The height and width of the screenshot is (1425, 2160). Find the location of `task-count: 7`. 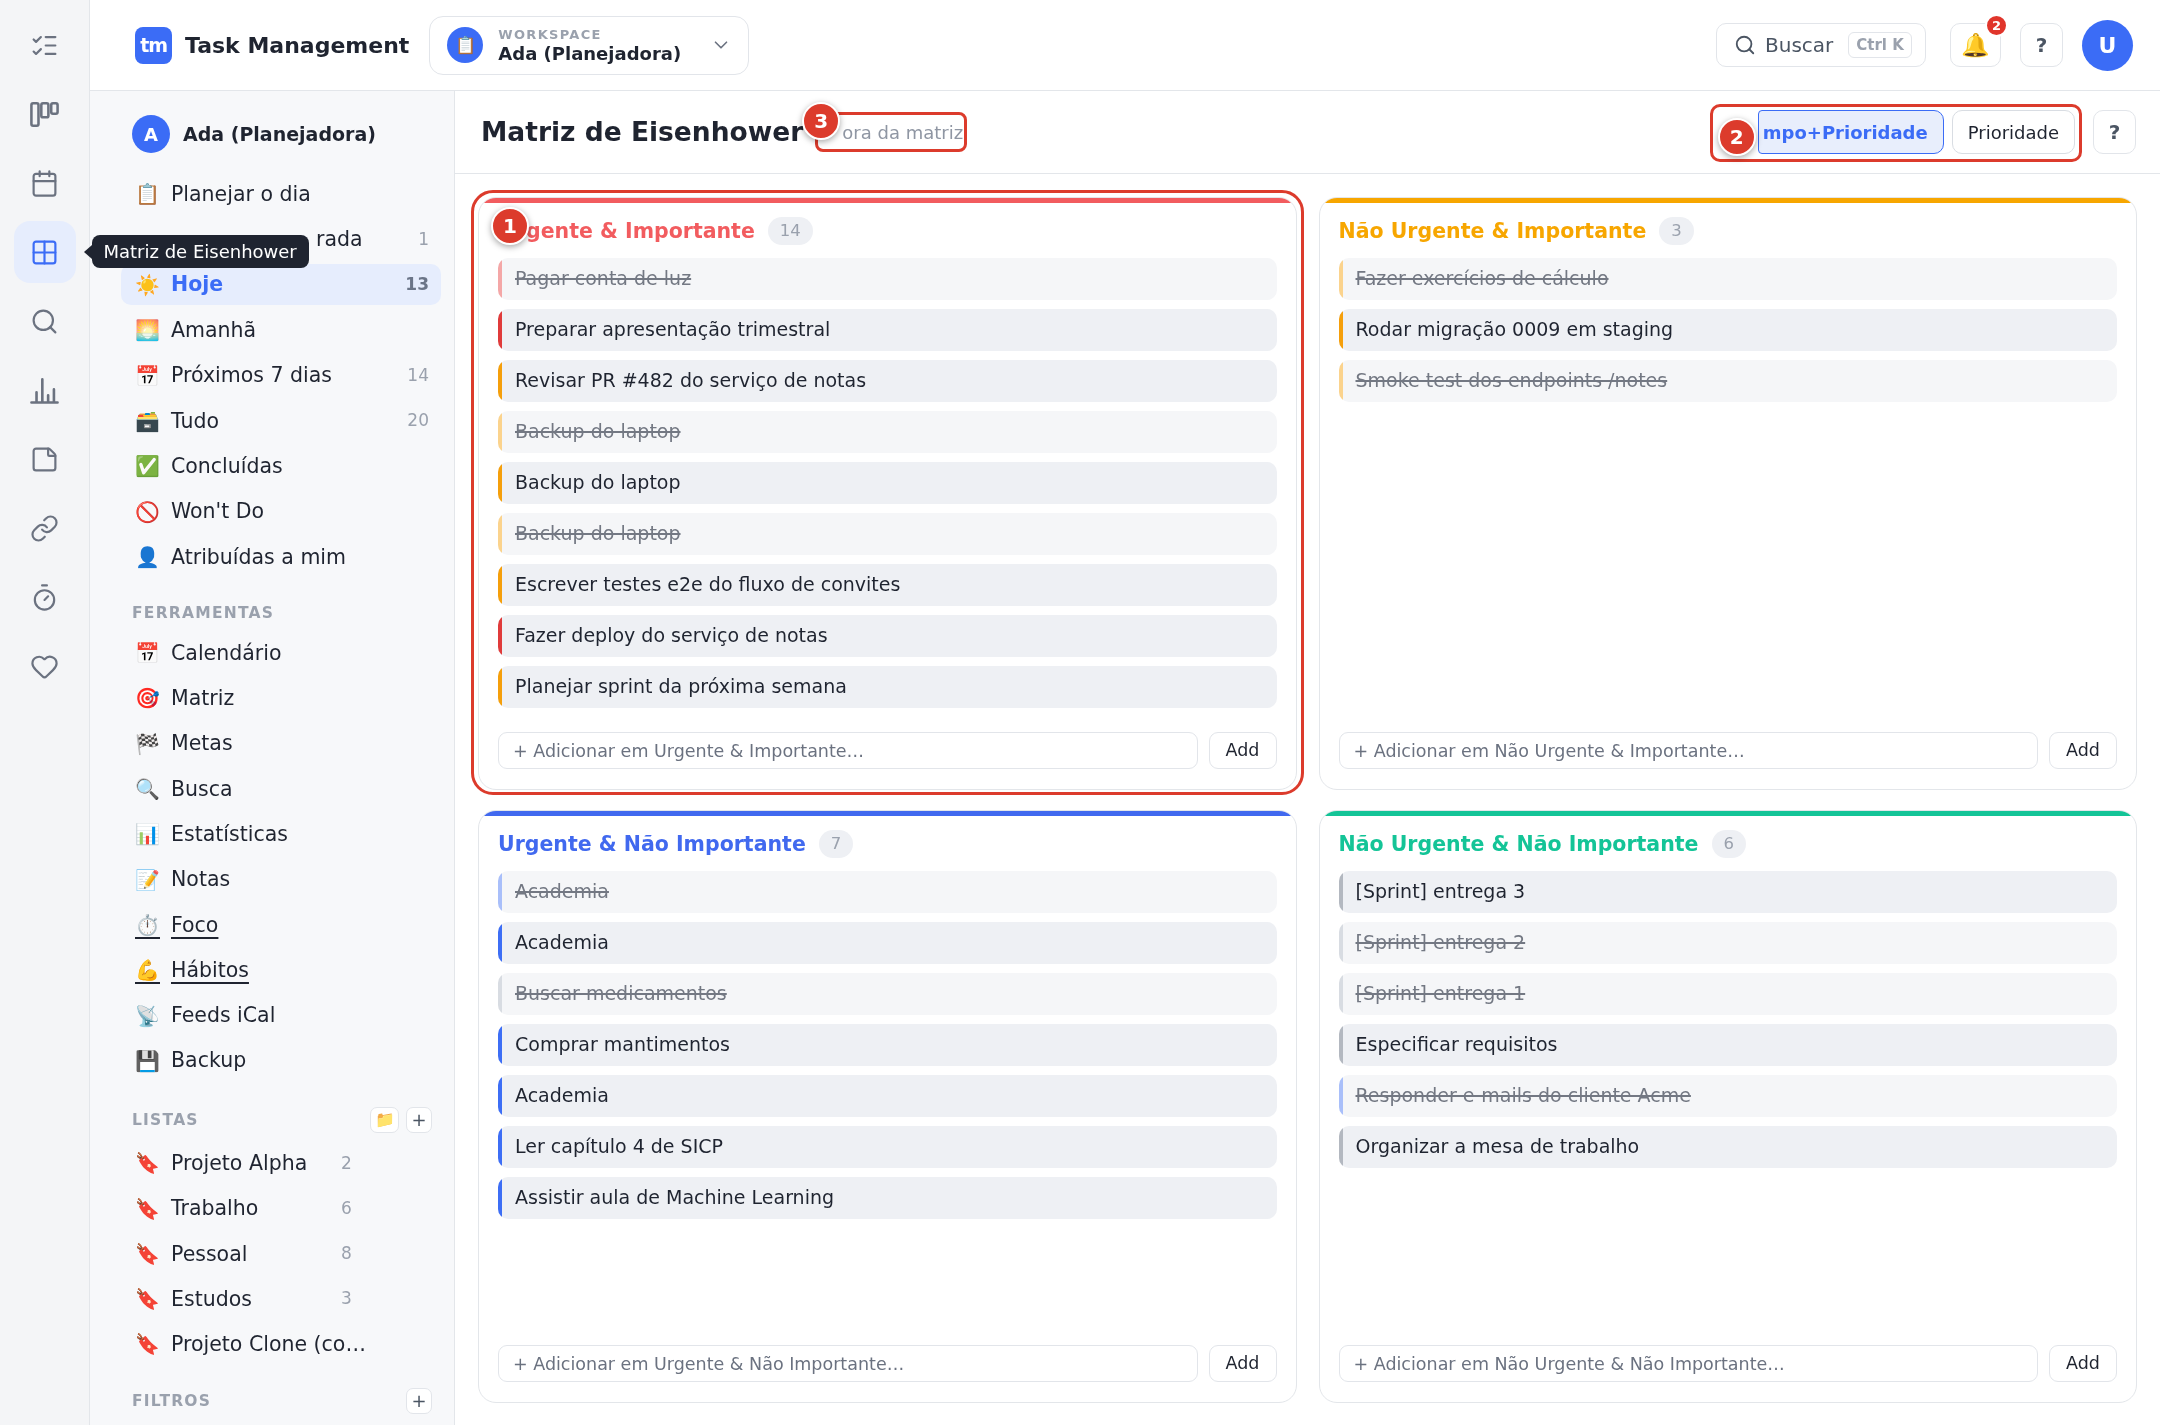

task-count: 7 is located at coordinates (836, 844).